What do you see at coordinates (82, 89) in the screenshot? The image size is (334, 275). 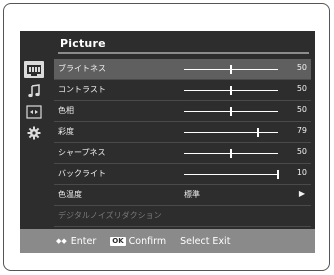 I see `row-label: コントラスト` at bounding box center [82, 89].